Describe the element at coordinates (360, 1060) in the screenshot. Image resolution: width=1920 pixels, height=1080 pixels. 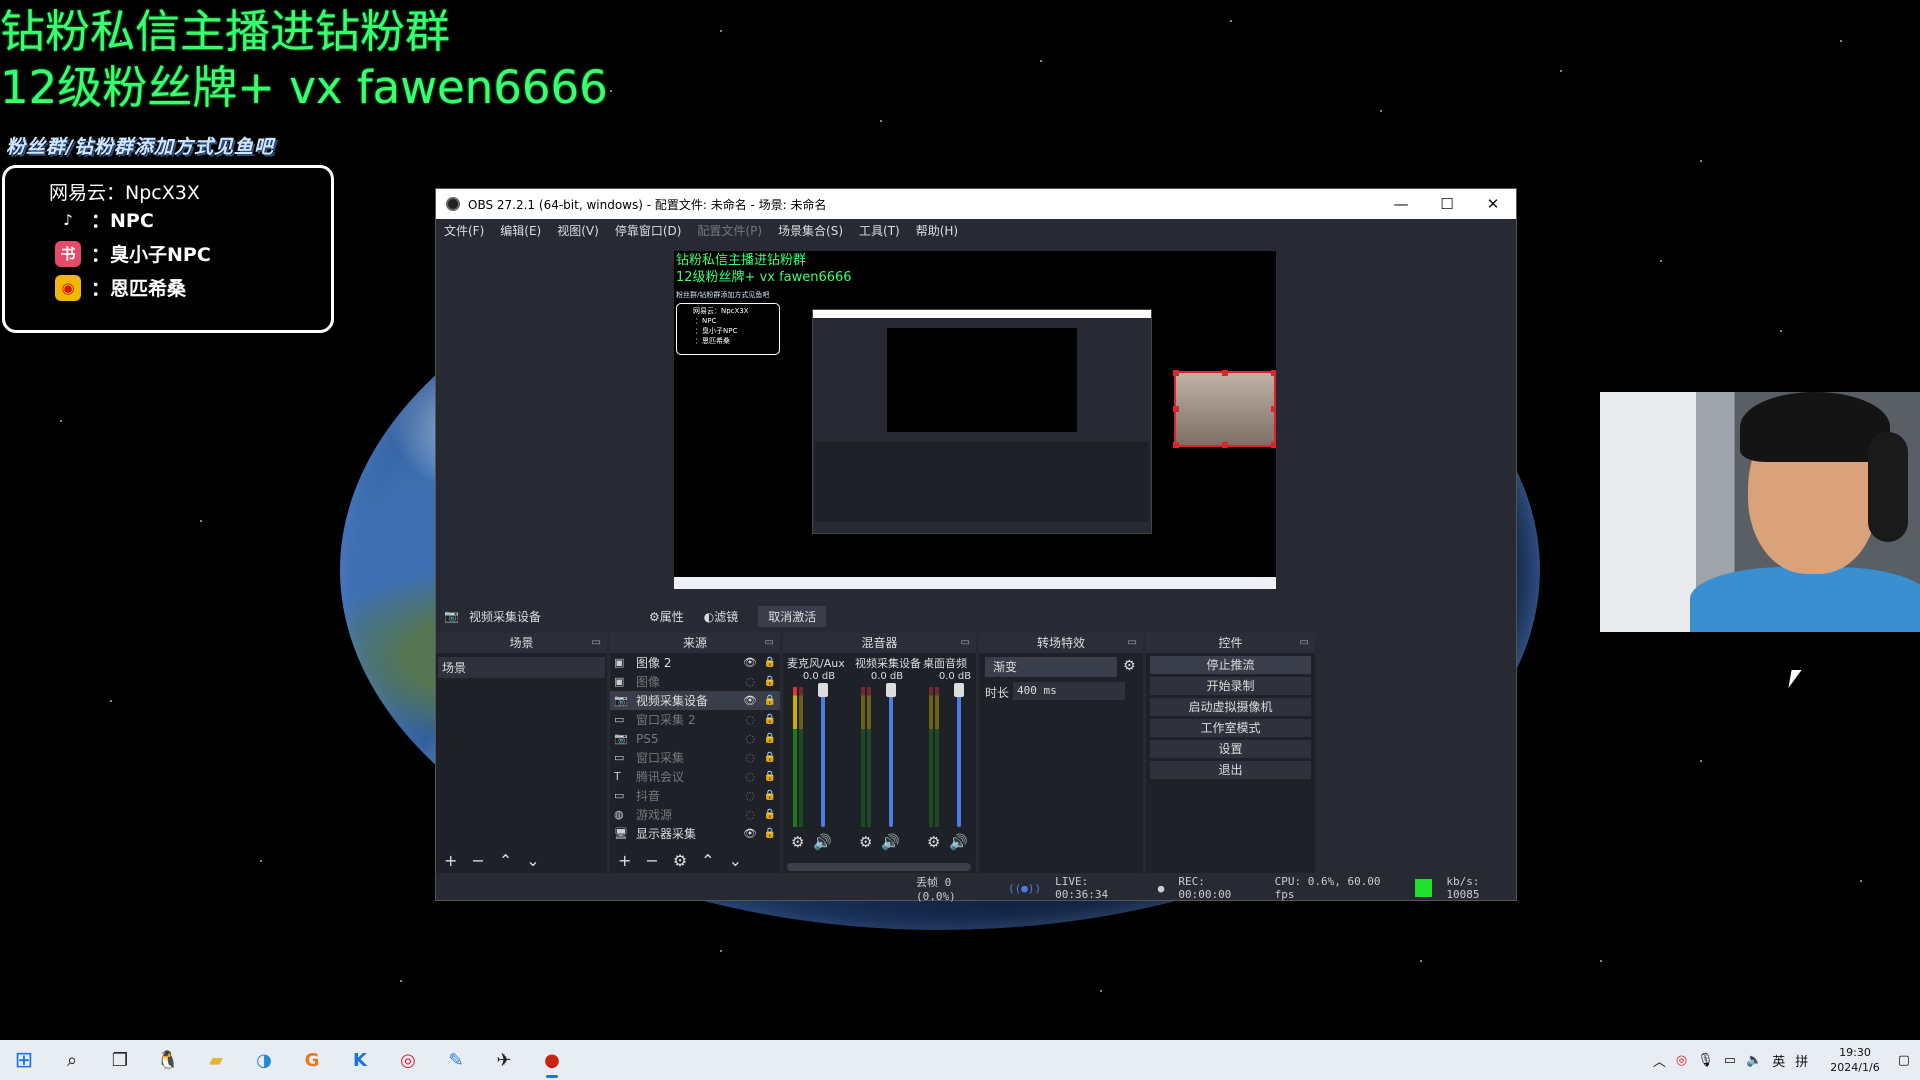
I see `kugou-icon: K` at that location.